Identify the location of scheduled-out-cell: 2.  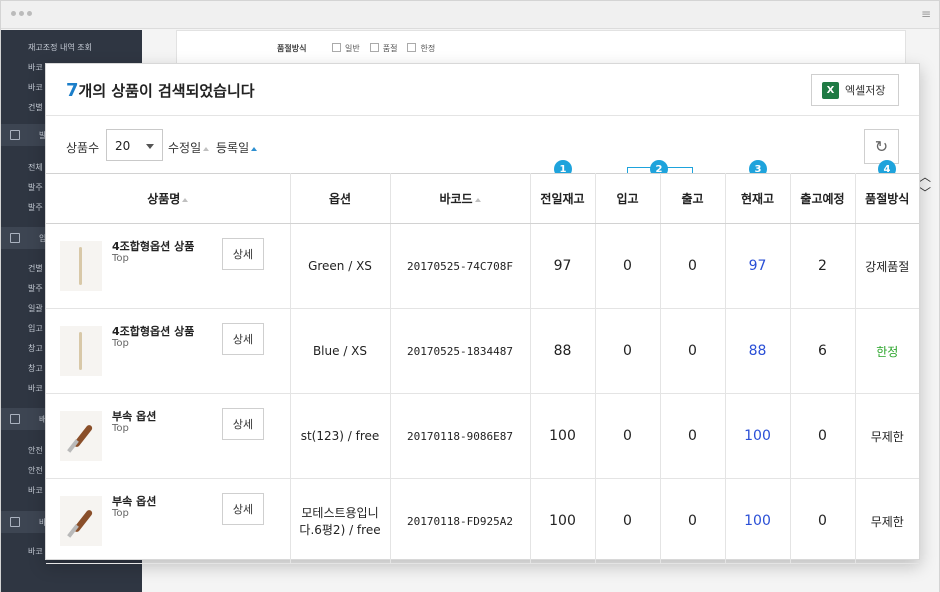
(823, 266).